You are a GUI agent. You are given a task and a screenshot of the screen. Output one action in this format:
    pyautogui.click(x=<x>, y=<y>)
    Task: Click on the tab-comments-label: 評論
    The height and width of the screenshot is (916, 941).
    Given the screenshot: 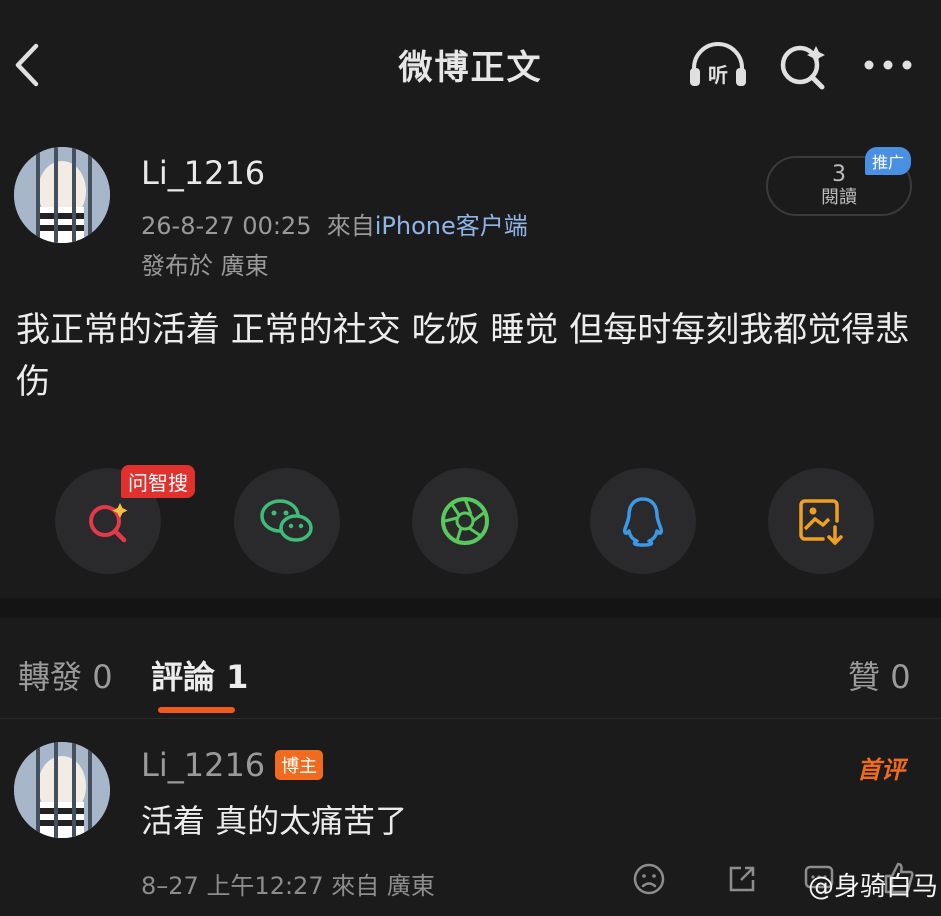 What is the action you would take?
    pyautogui.click(x=183, y=677)
    